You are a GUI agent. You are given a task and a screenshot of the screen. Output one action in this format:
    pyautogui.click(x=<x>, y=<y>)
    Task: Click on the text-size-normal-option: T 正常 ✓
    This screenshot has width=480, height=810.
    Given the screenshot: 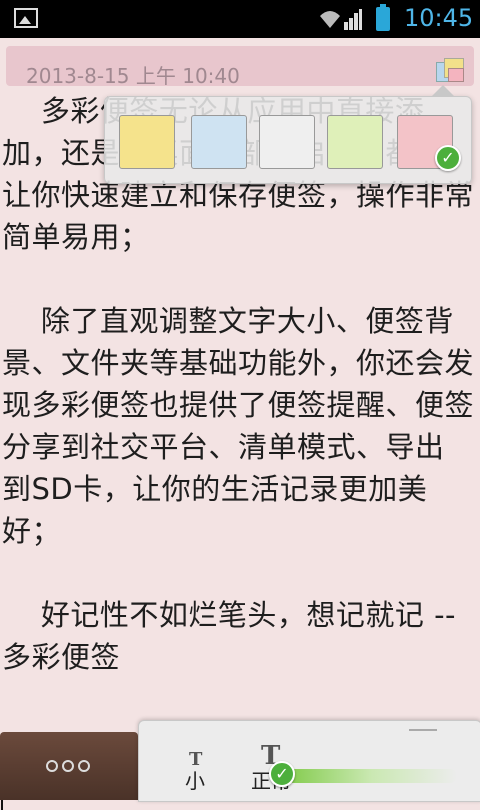 What is the action you would take?
    pyautogui.click(x=277, y=761)
    